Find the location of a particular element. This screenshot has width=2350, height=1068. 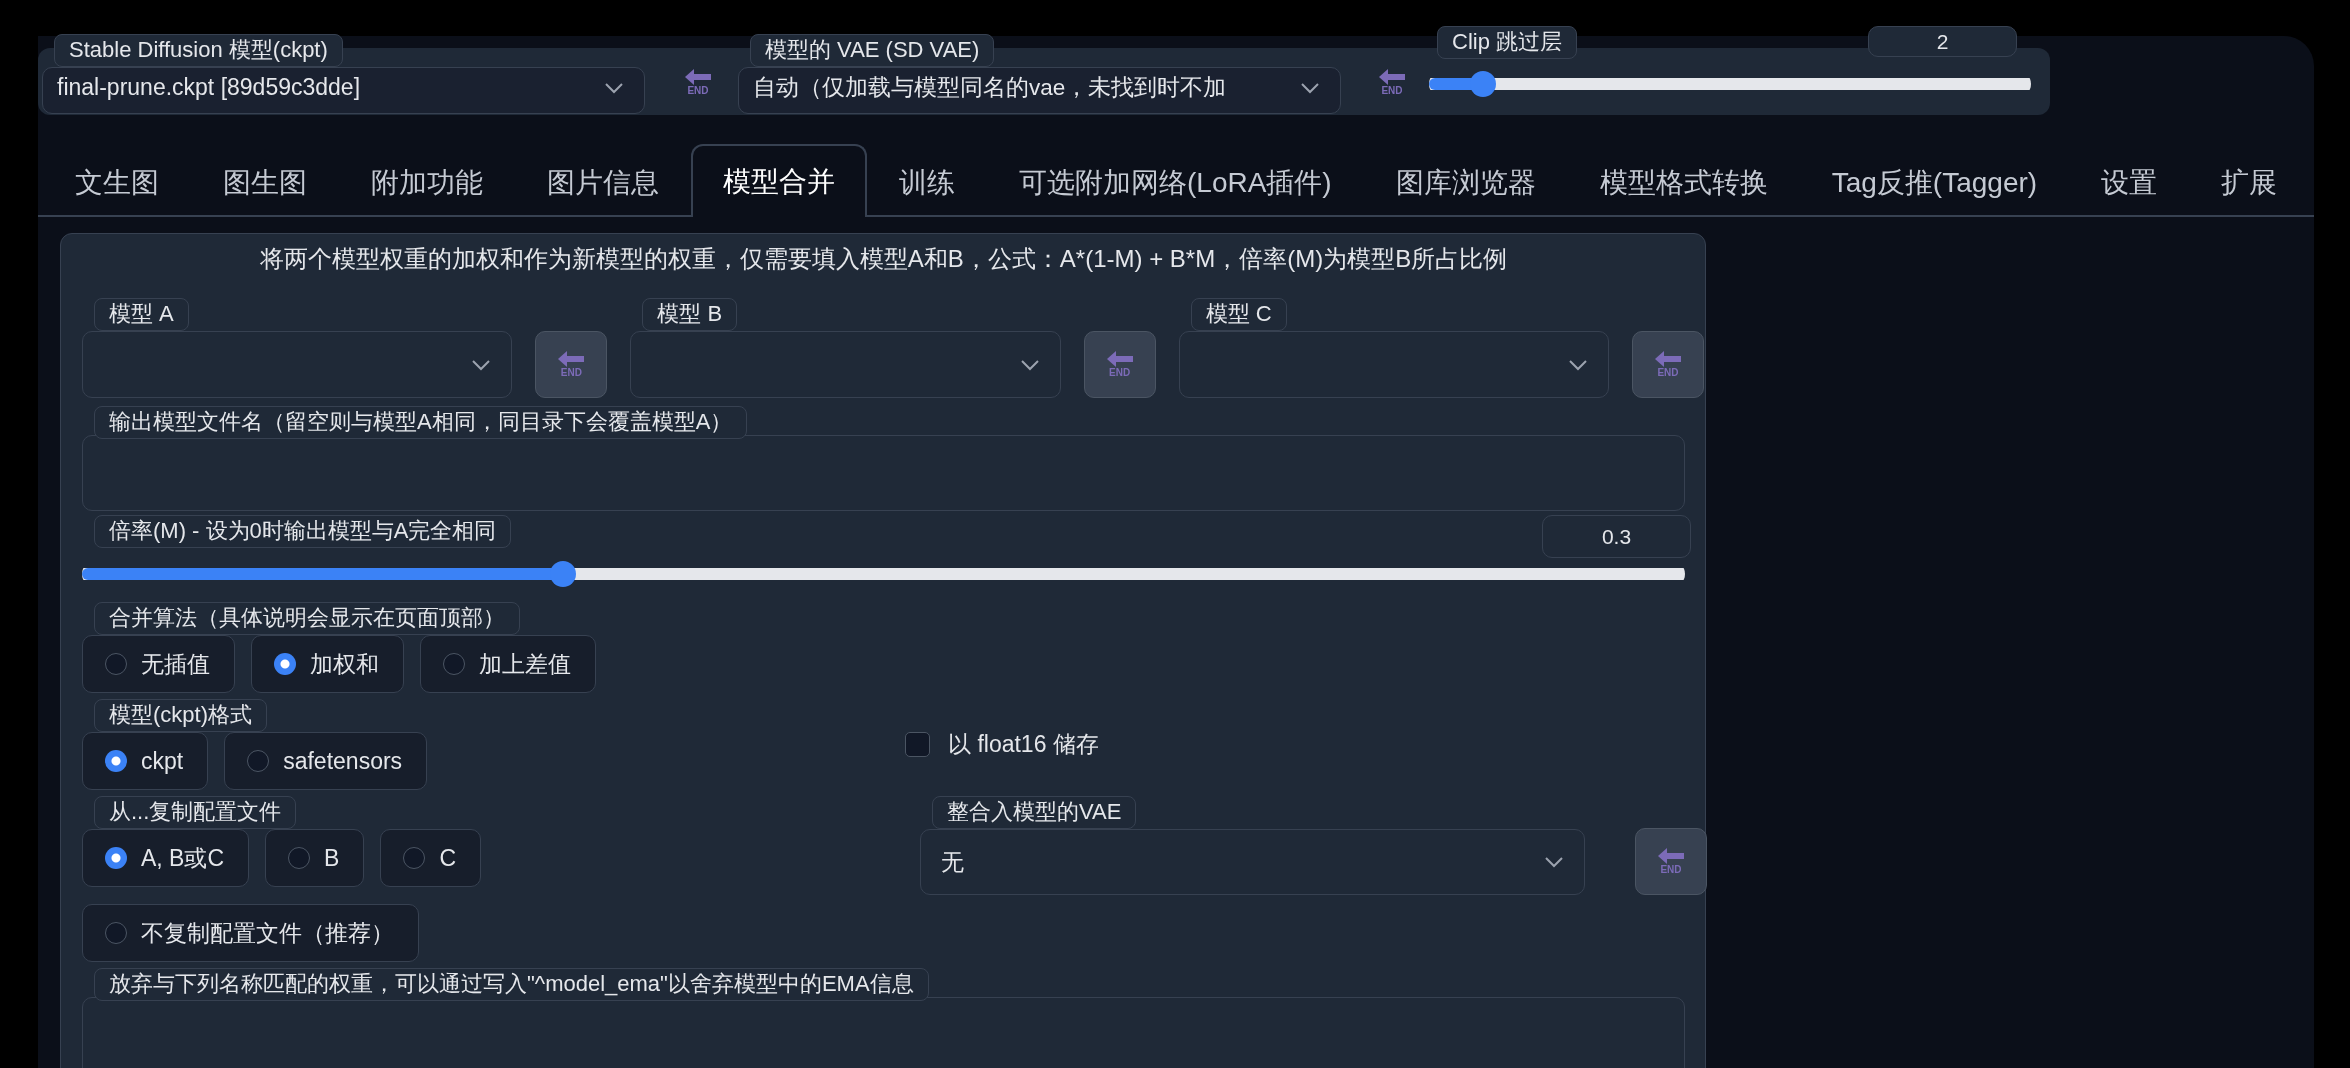

tab: 图库浏览器 is located at coordinates (1465, 181).